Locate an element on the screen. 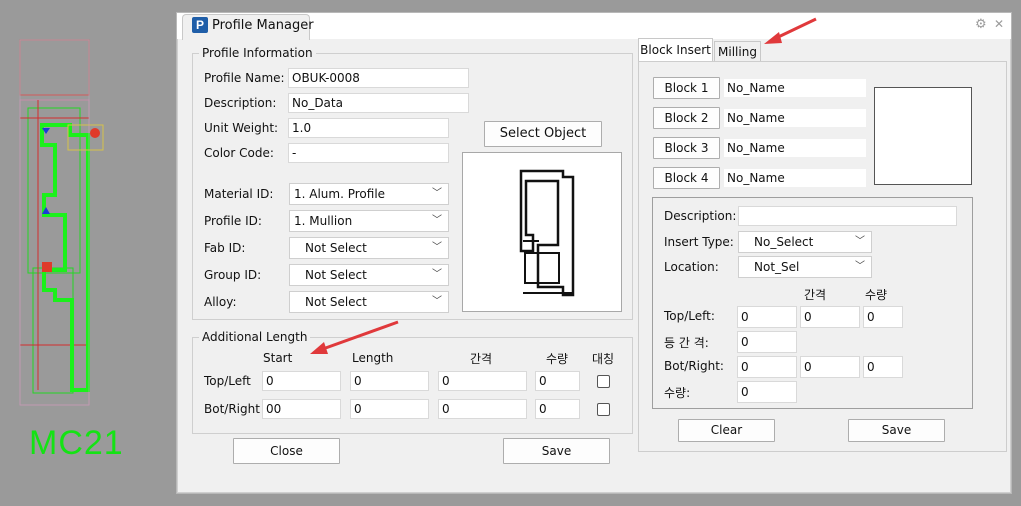 The width and height of the screenshot is (1021, 506). close-icon: ✕ is located at coordinates (999, 24).